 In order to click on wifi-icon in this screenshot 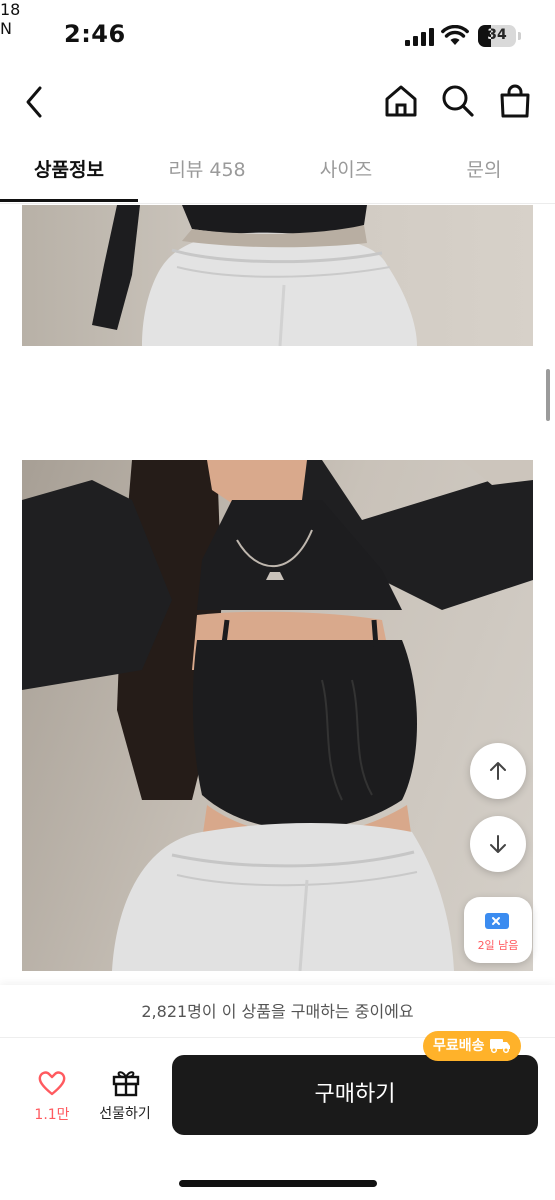, I will do `click(455, 35)`.